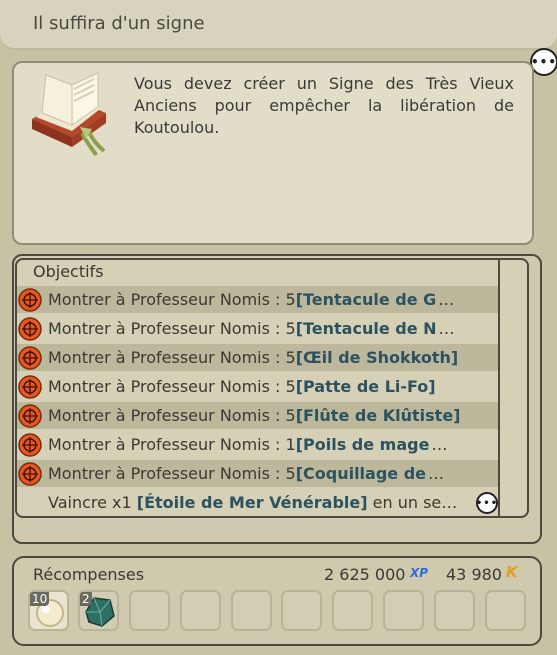  What do you see at coordinates (366, 299) in the screenshot?
I see `item-link: [Tentacule de G` at bounding box center [366, 299].